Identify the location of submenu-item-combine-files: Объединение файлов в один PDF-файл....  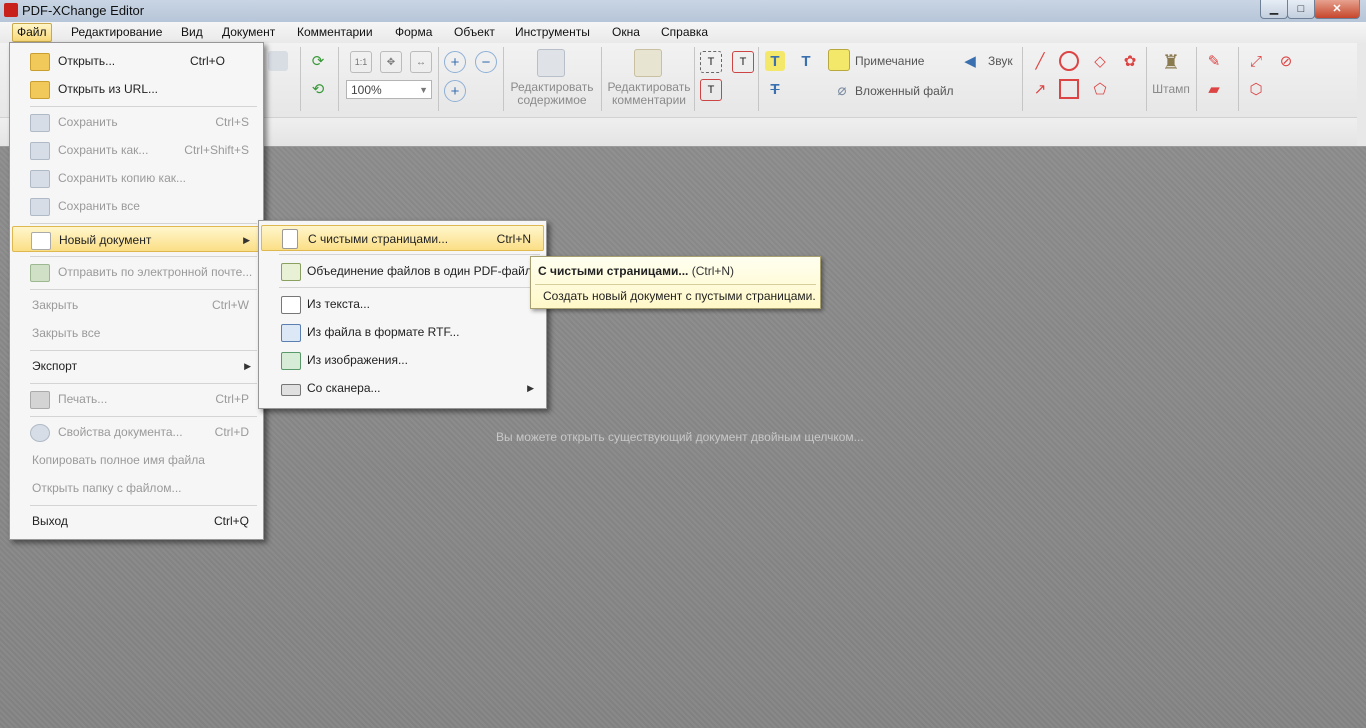
(402, 271).